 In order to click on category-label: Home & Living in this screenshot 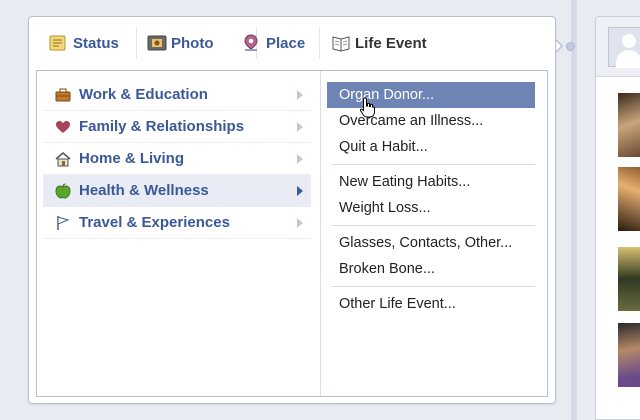, I will do `click(132, 158)`.